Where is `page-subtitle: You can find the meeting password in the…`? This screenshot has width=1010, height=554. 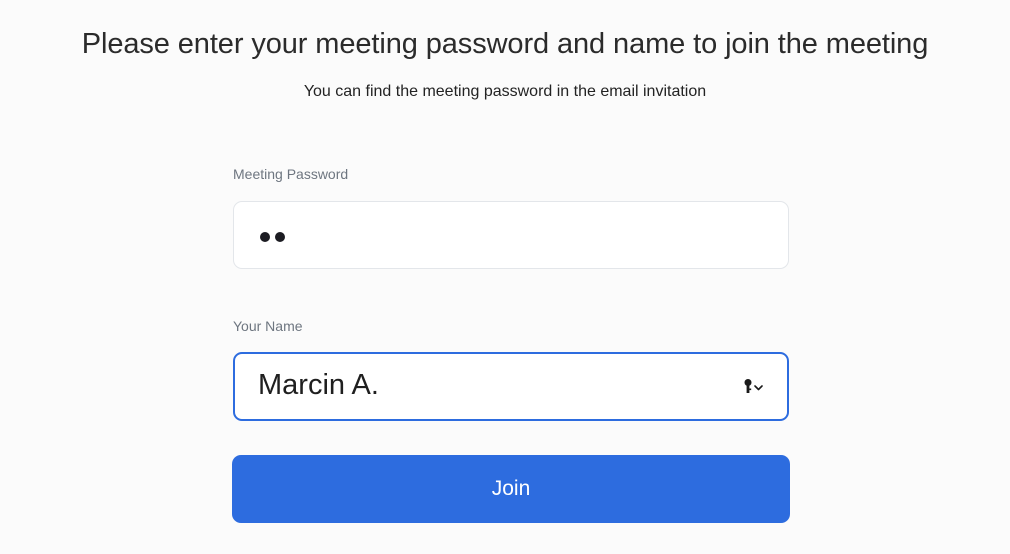
page-subtitle: You can find the meeting password in the… is located at coordinates (505, 91).